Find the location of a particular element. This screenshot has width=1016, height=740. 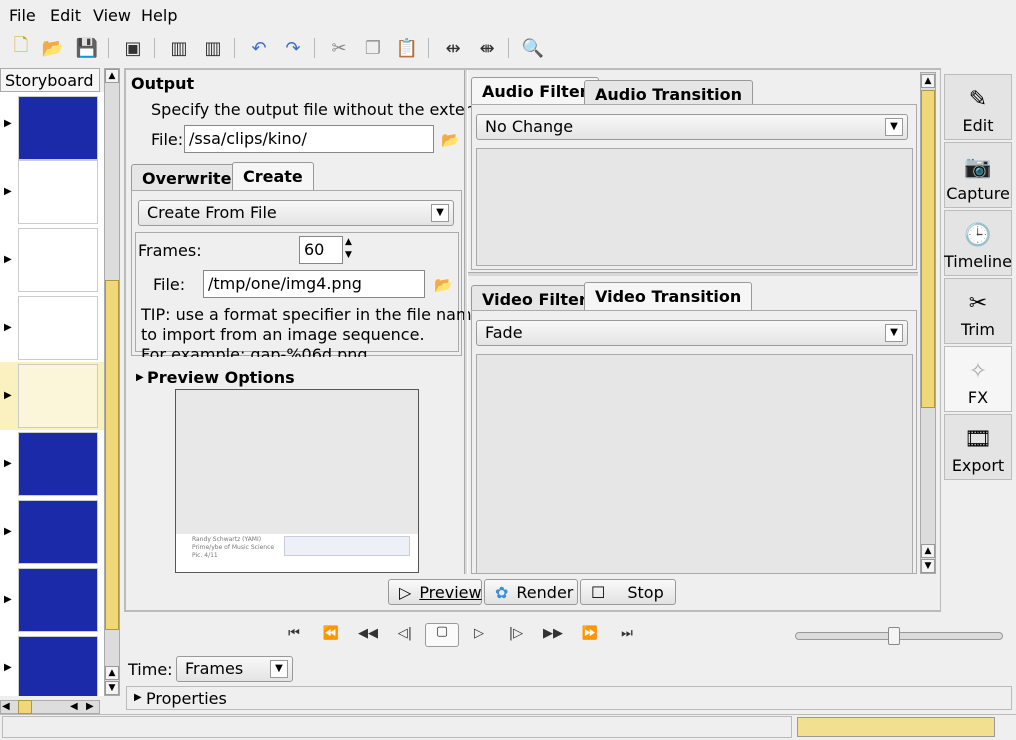

sparkle-icon: ✧ is located at coordinates (978, 371).